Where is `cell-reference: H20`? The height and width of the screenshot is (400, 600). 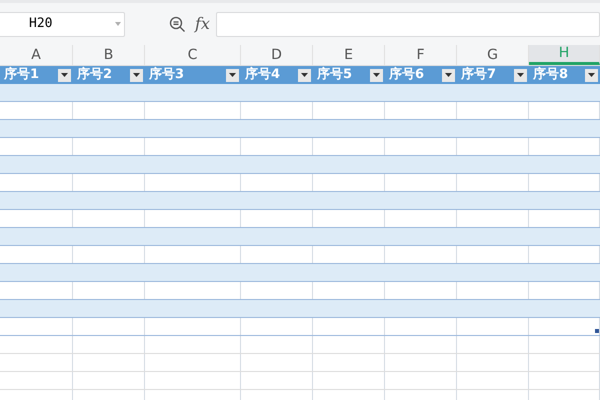
cell-reference: H20 is located at coordinates (40, 24).